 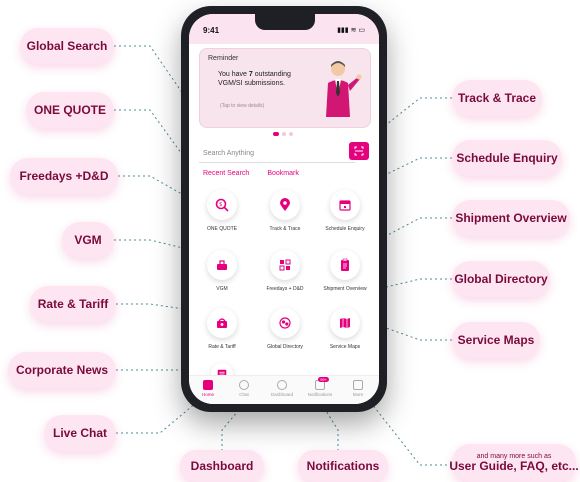 I want to click on directory-icon, so click(x=285, y=323).